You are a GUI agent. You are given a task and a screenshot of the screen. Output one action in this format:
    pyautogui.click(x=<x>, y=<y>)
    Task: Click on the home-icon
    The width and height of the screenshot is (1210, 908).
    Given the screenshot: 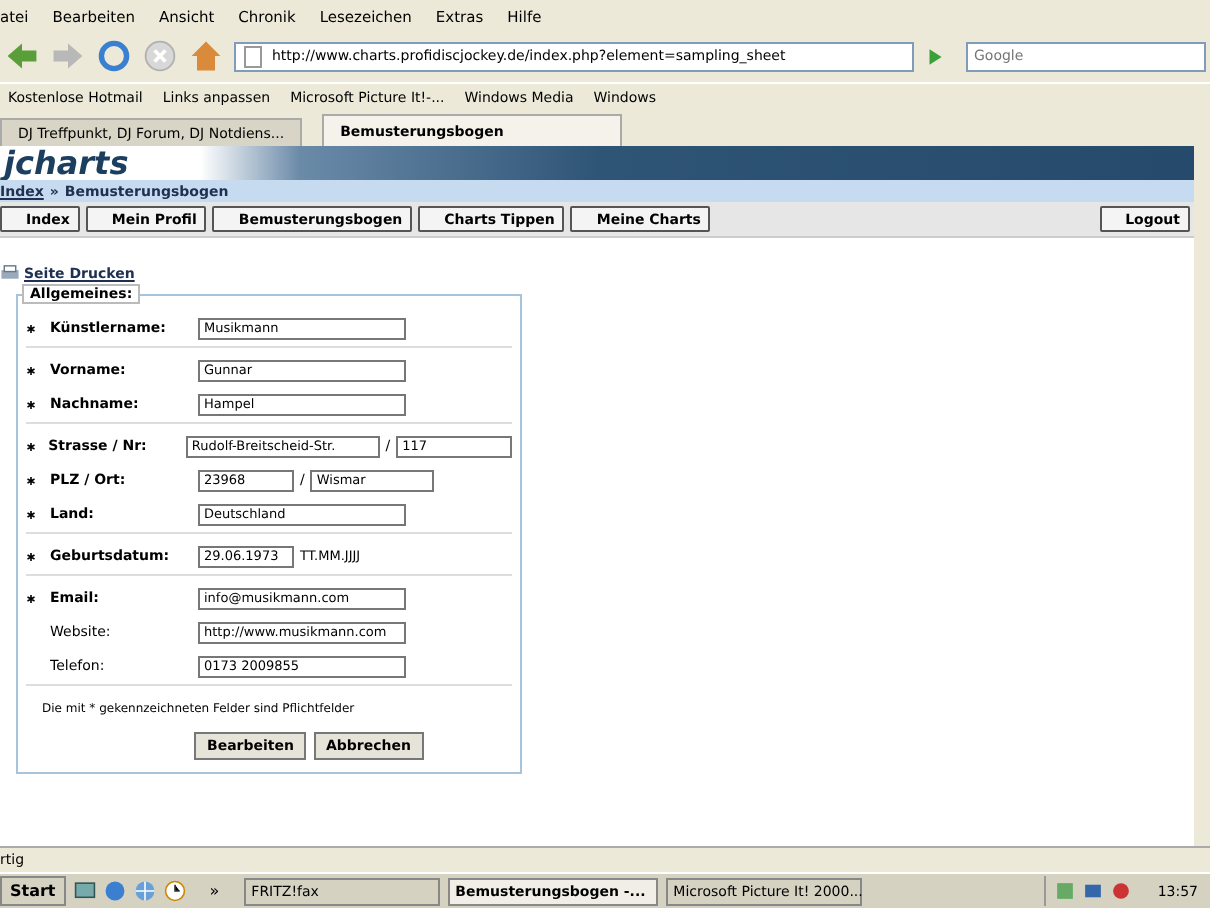 What is the action you would take?
    pyautogui.click(x=206, y=56)
    